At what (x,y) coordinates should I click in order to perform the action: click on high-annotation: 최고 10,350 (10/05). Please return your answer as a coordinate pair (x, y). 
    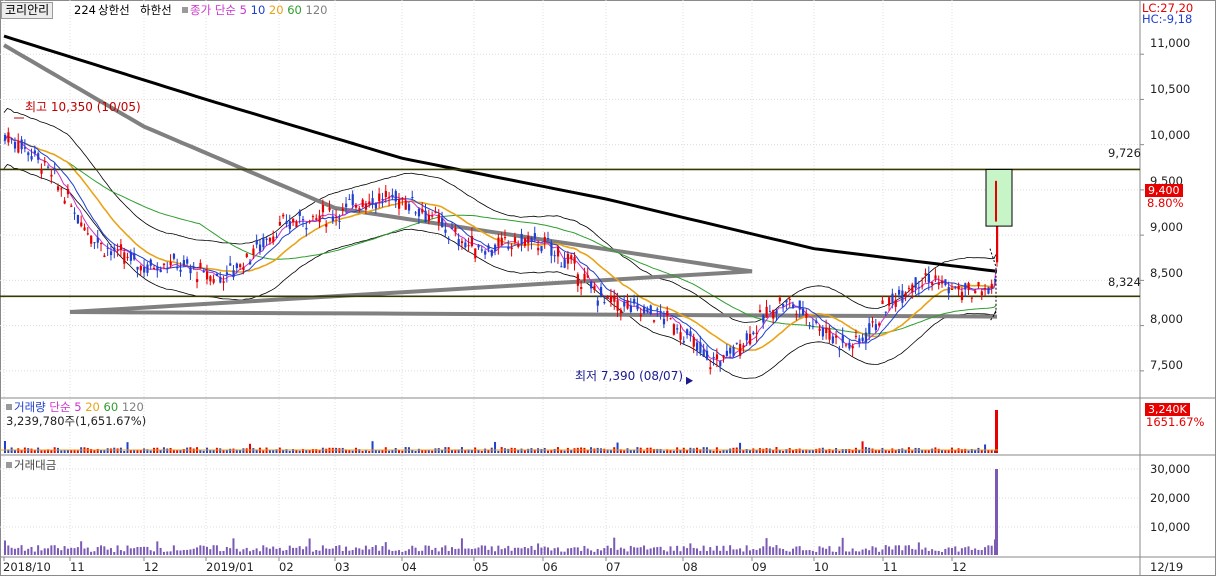
    Looking at the image, I should click on (83, 107).